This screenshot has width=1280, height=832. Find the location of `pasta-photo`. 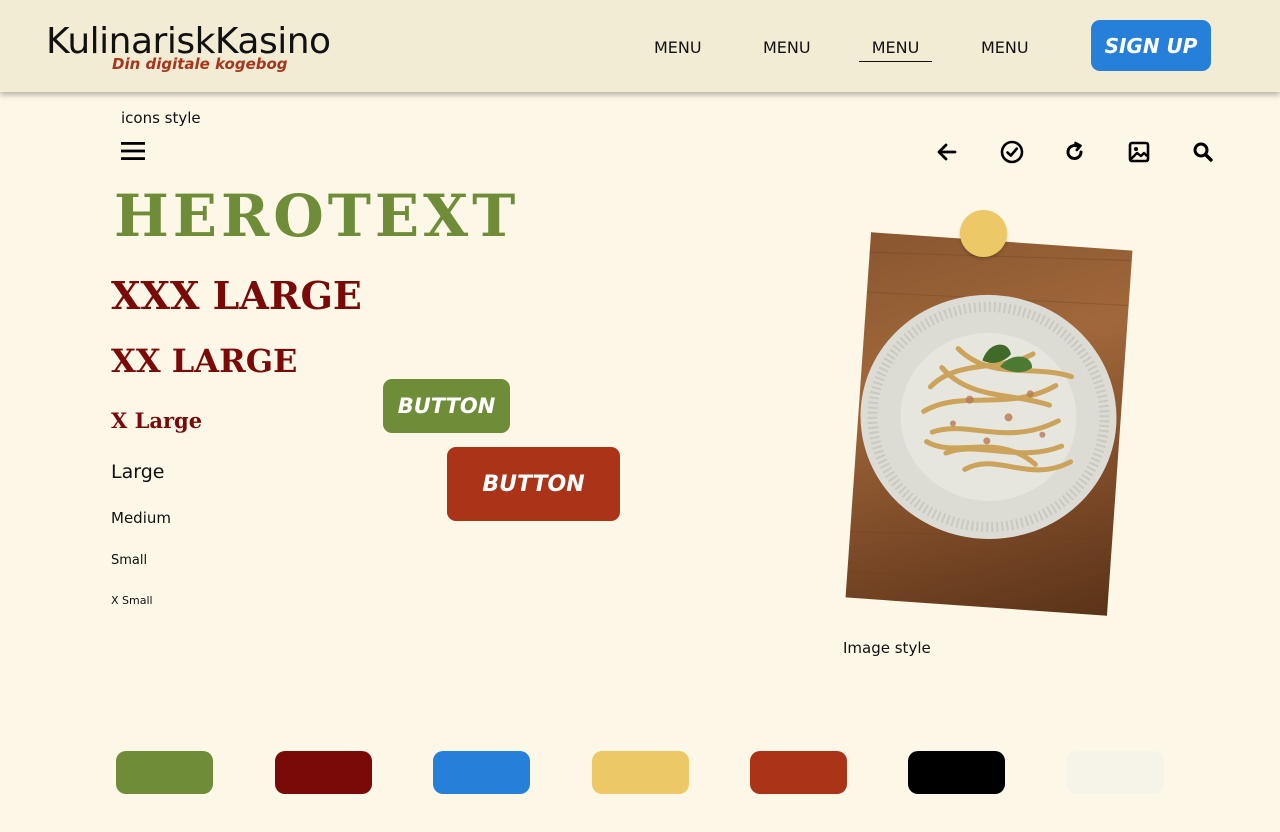

pasta-photo is located at coordinates (989, 424).